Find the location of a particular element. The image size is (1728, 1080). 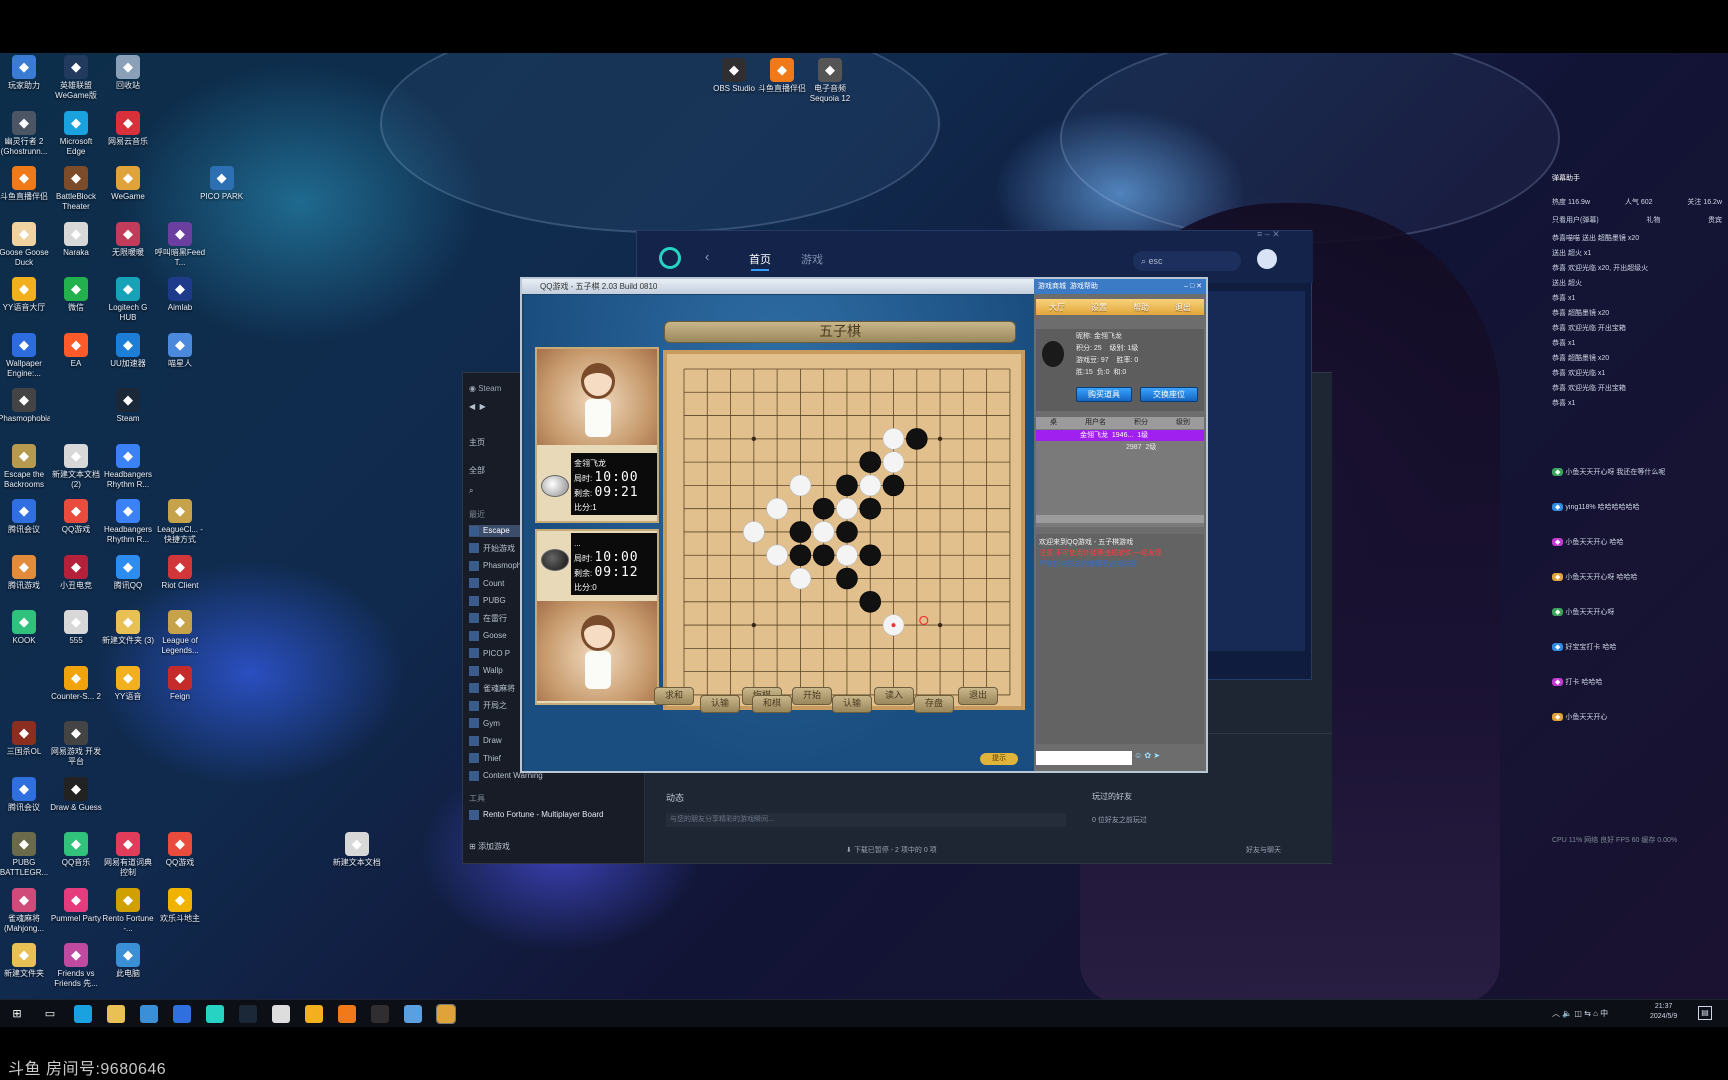

col-points: 积分 is located at coordinates (1141, 423).